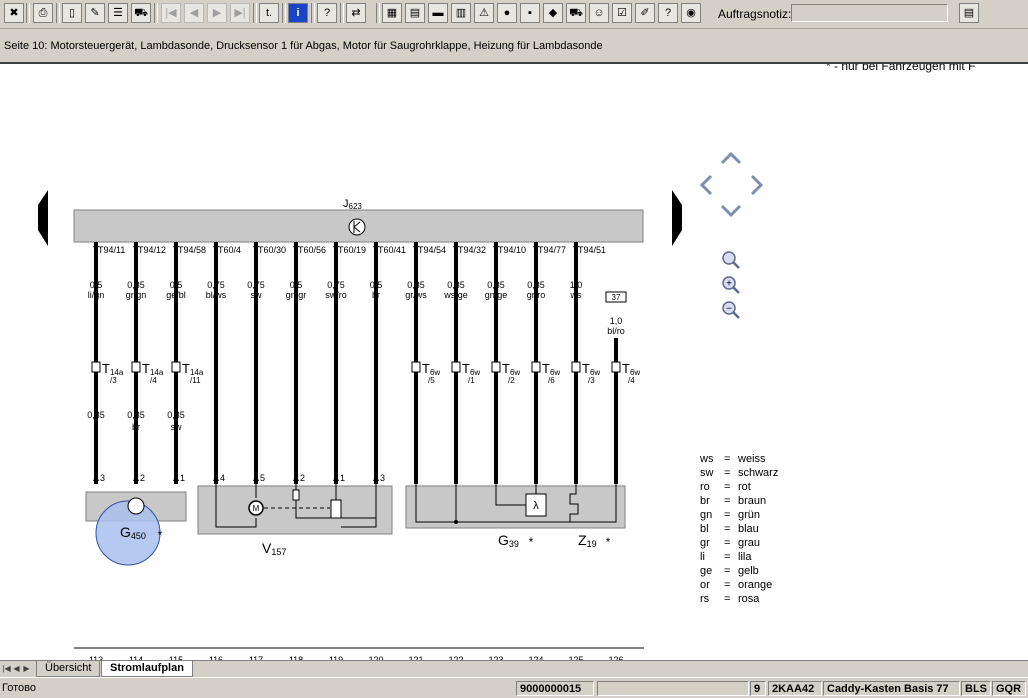 This screenshot has height=698, width=1028. I want to click on checklist-icon: ☑, so click(622, 13).